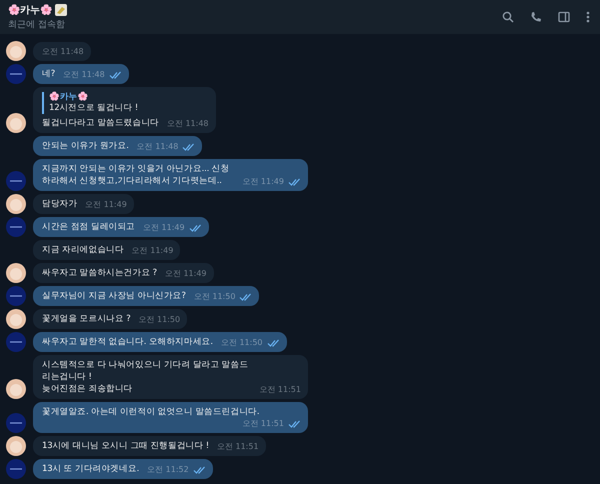 The image size is (600, 484). Describe the element at coordinates (136, 175) in the screenshot. I see `message-text: 지금까지 안되는 이유가 잇을거 아닌가요... 신청하라해서 신청햇고,기다리라해서 기다렷는데..` at that location.